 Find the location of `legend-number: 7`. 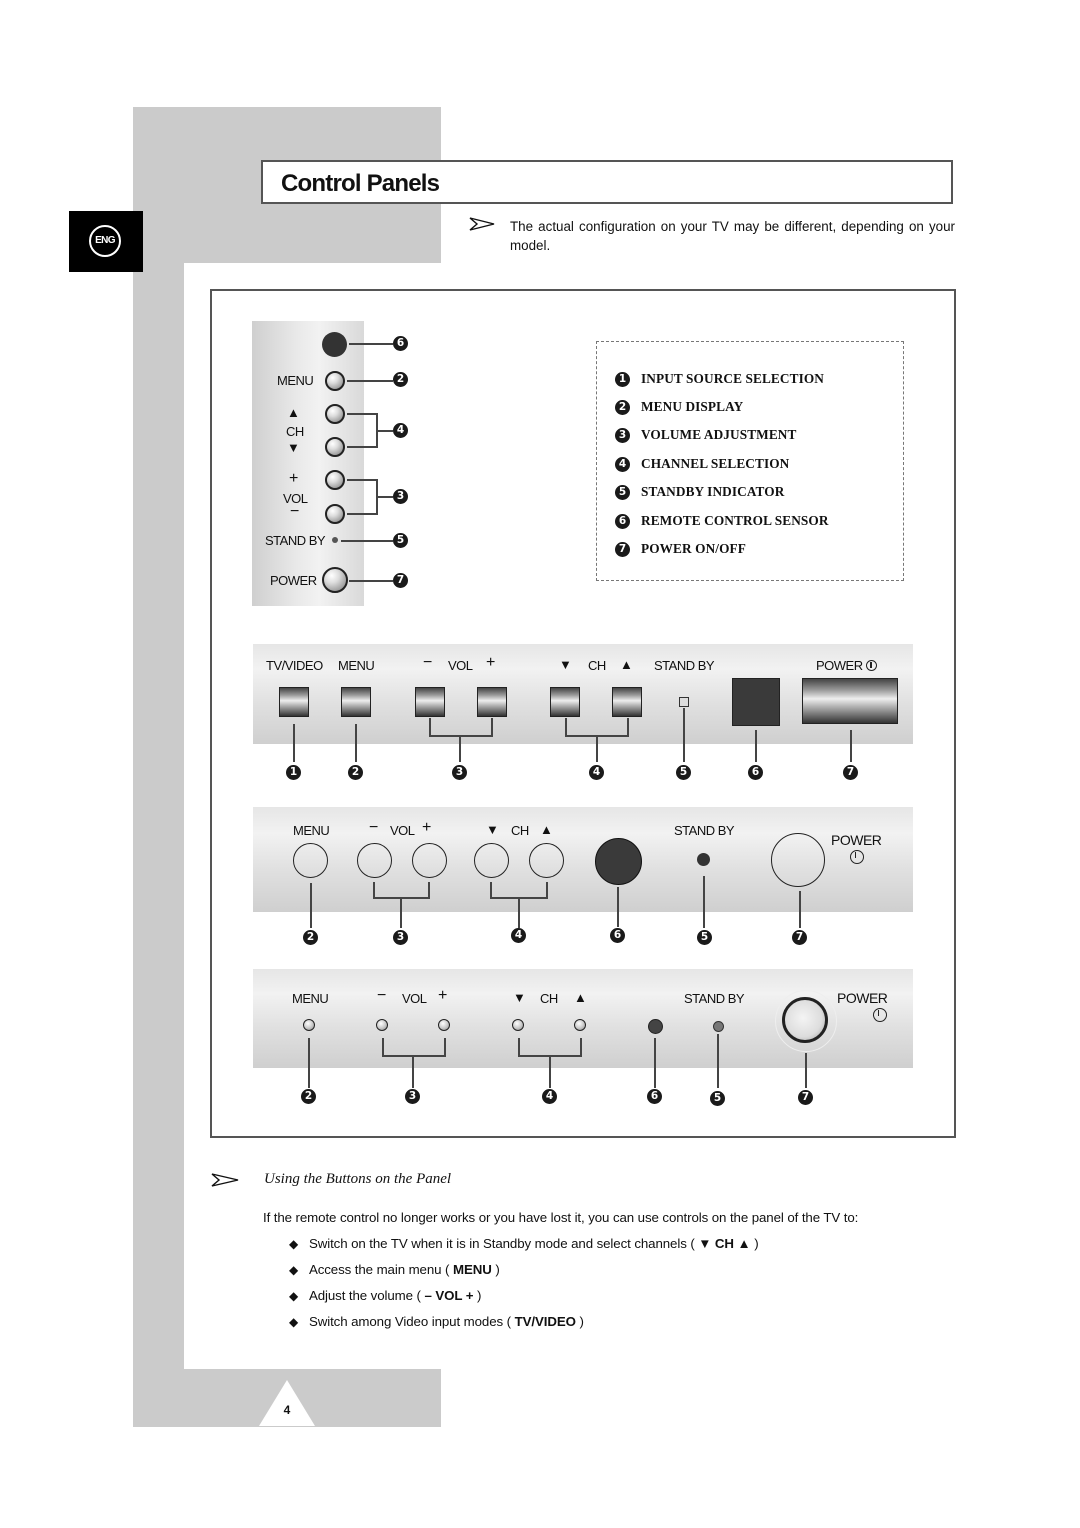

legend-number: 7 is located at coordinates (622, 549).